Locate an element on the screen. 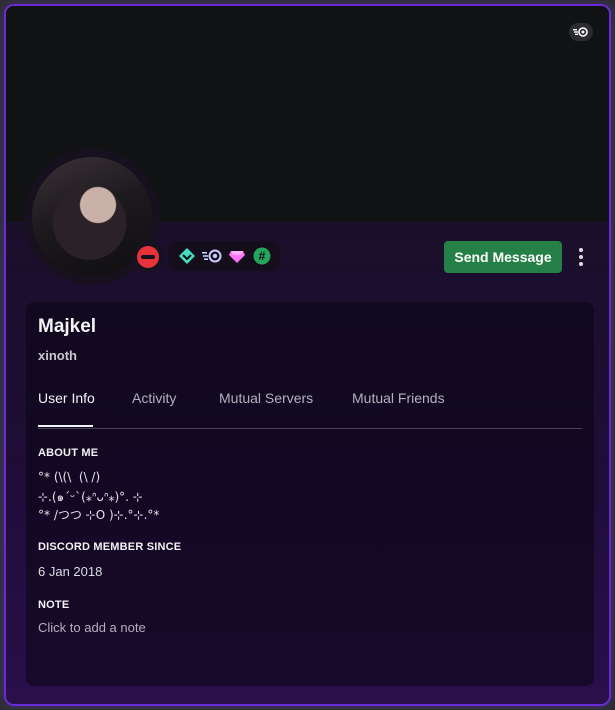 The width and height of the screenshot is (615, 710). send-message-button: Send Message is located at coordinates (503, 257).